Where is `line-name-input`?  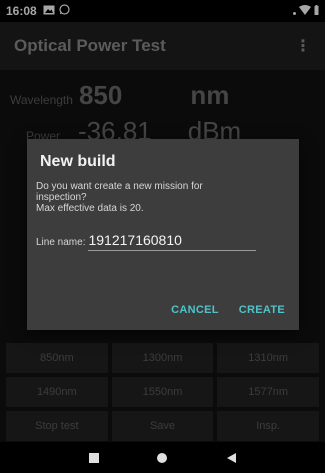
line-name-input is located at coordinates (172, 241).